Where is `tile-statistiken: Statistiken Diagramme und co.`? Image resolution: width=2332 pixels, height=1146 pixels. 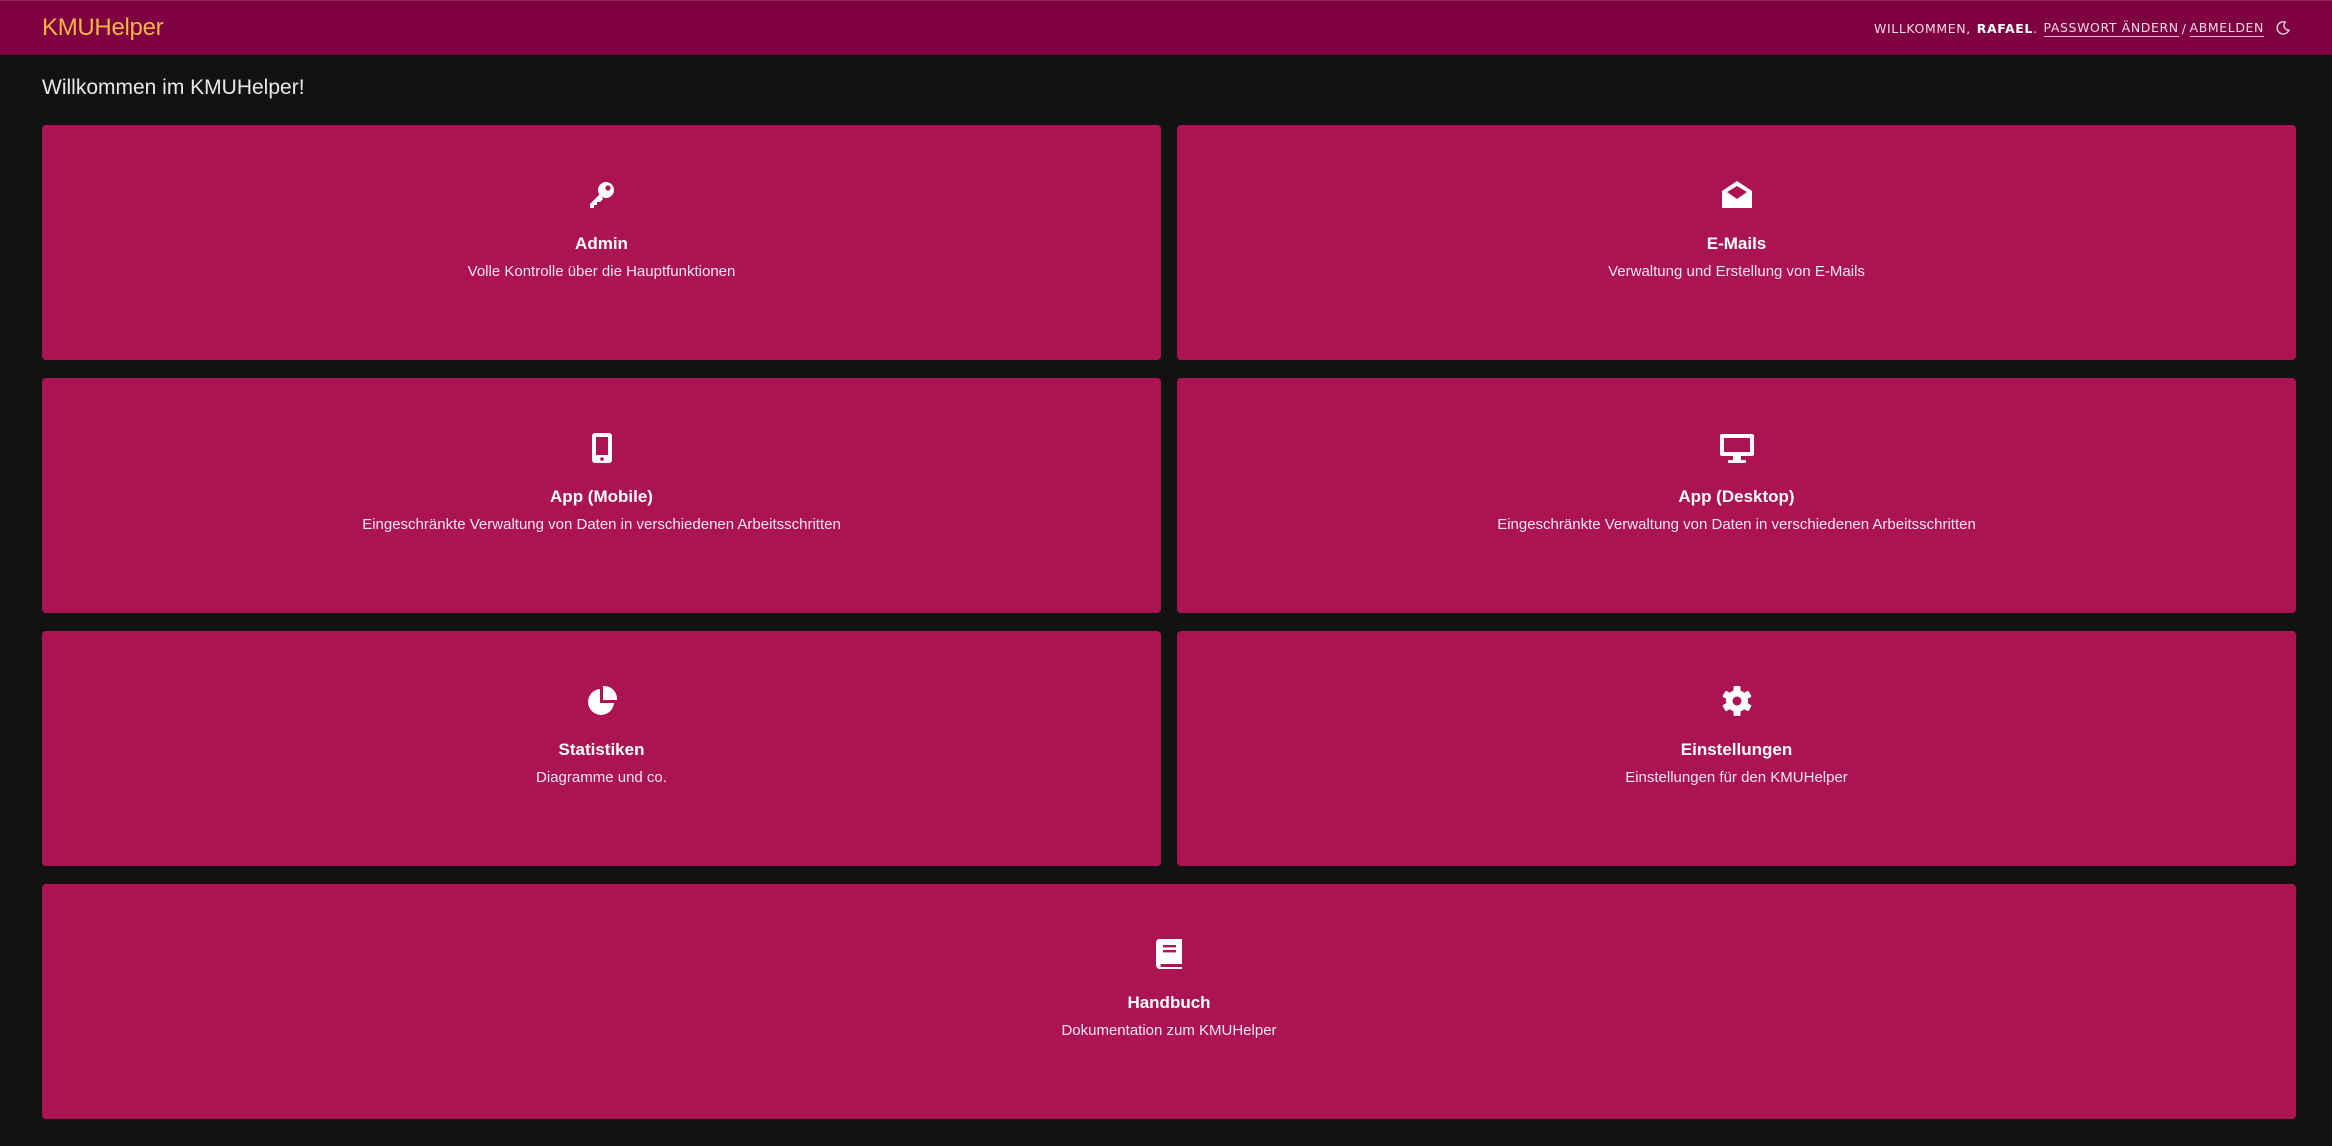 tile-statistiken: Statistiken Diagramme und co. is located at coordinates (601, 748).